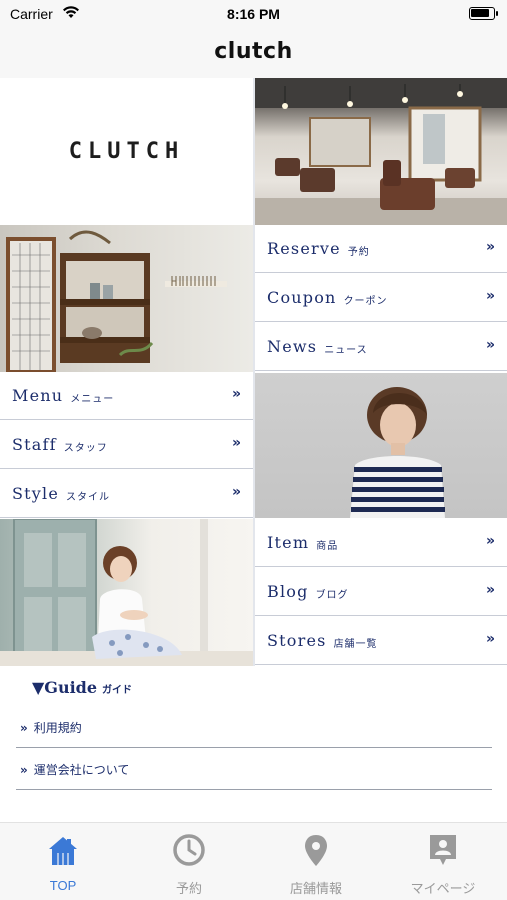 The image size is (507, 900). I want to click on coupon-button: Coupon クーポン », so click(381, 298).